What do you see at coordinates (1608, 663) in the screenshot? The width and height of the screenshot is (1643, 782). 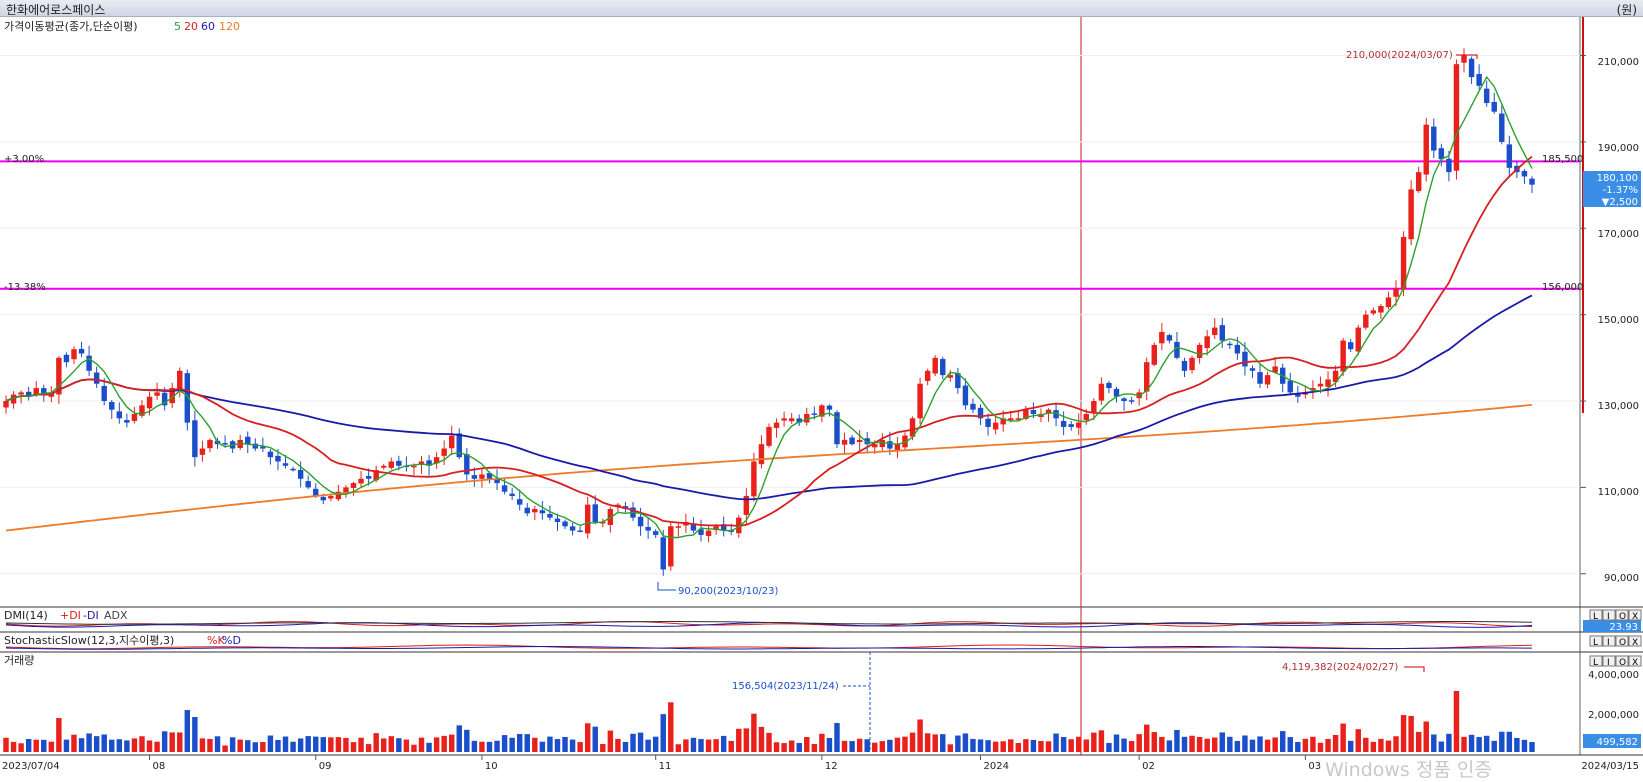 I see `panel-button-i-text: I` at bounding box center [1608, 663].